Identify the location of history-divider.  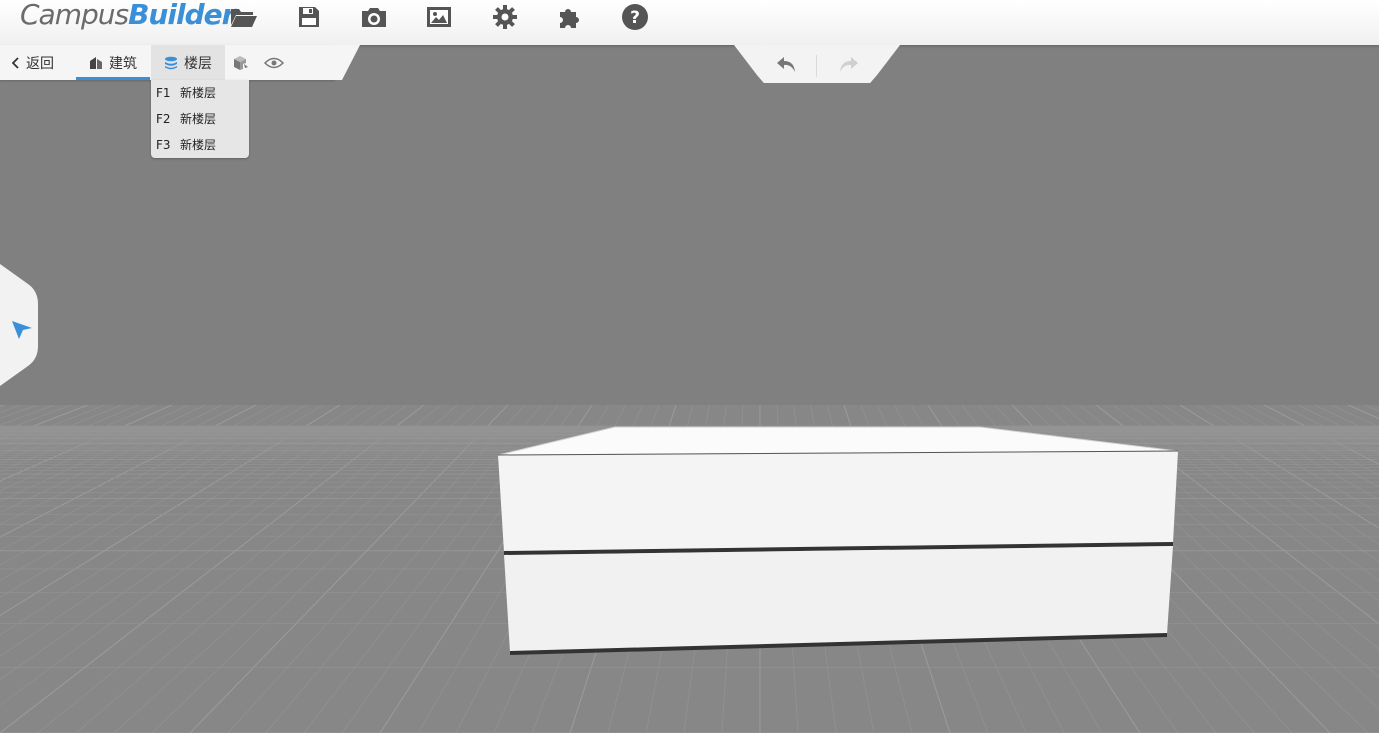
(816, 66).